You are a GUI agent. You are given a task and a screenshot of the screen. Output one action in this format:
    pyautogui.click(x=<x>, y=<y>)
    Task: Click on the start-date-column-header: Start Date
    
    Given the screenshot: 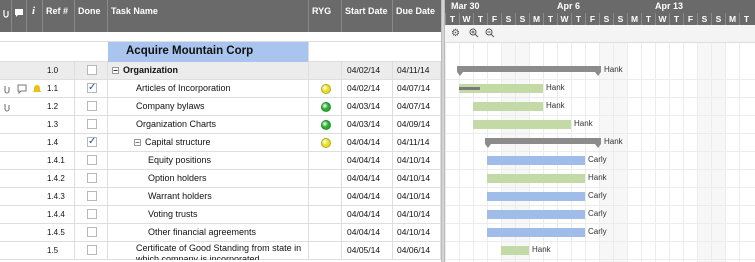 What is the action you would take?
    pyautogui.click(x=367, y=16)
    